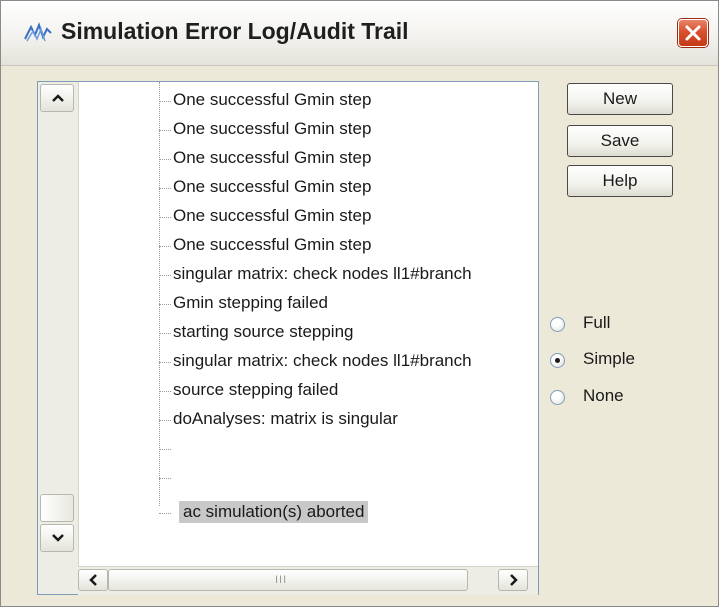  I want to click on radio-simple: Simple, so click(610, 361).